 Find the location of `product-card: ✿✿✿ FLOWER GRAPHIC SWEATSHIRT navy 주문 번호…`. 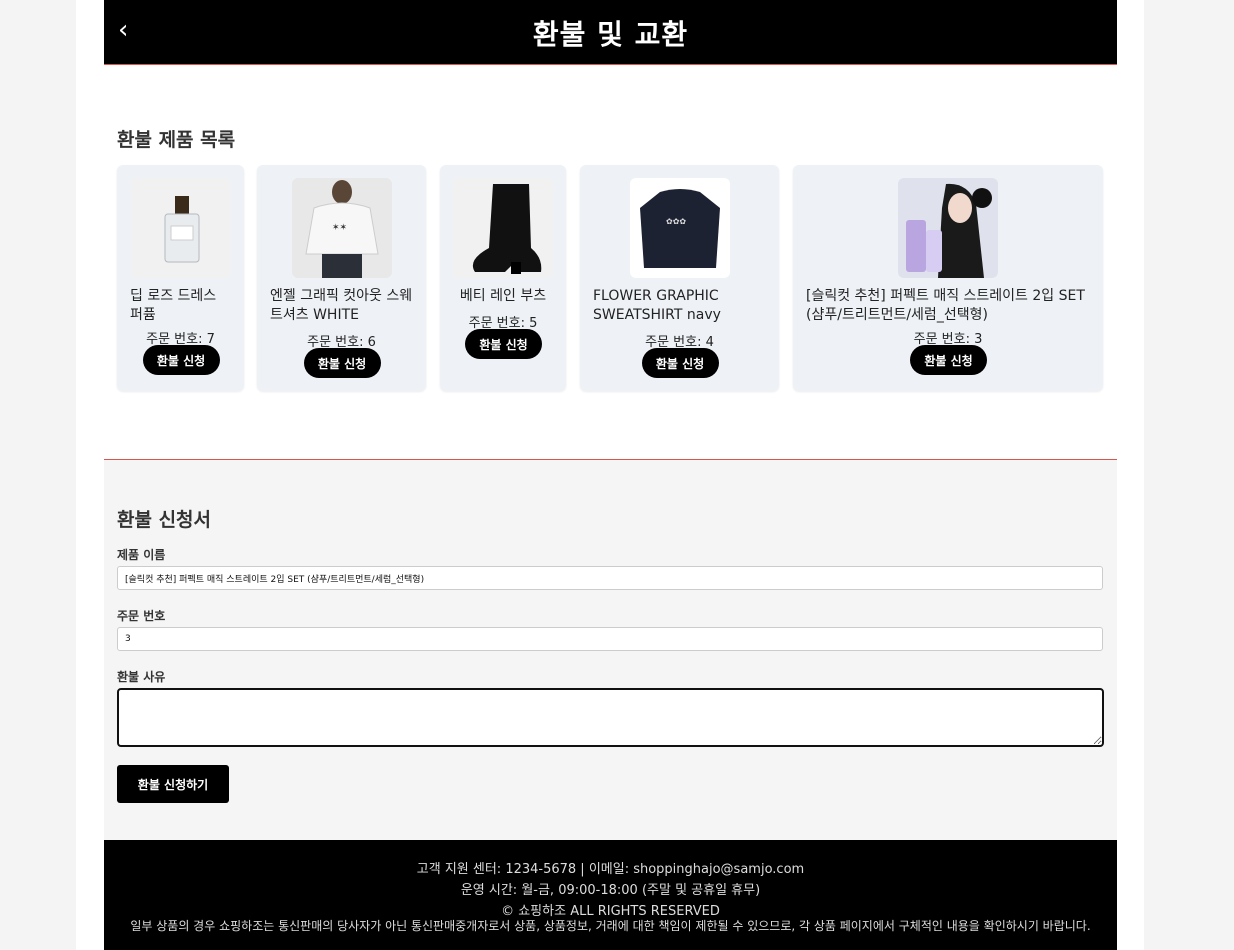

product-card: ✿✿✿ FLOWER GRAPHIC SWEATSHIRT navy 주문 번호… is located at coordinates (679, 278).